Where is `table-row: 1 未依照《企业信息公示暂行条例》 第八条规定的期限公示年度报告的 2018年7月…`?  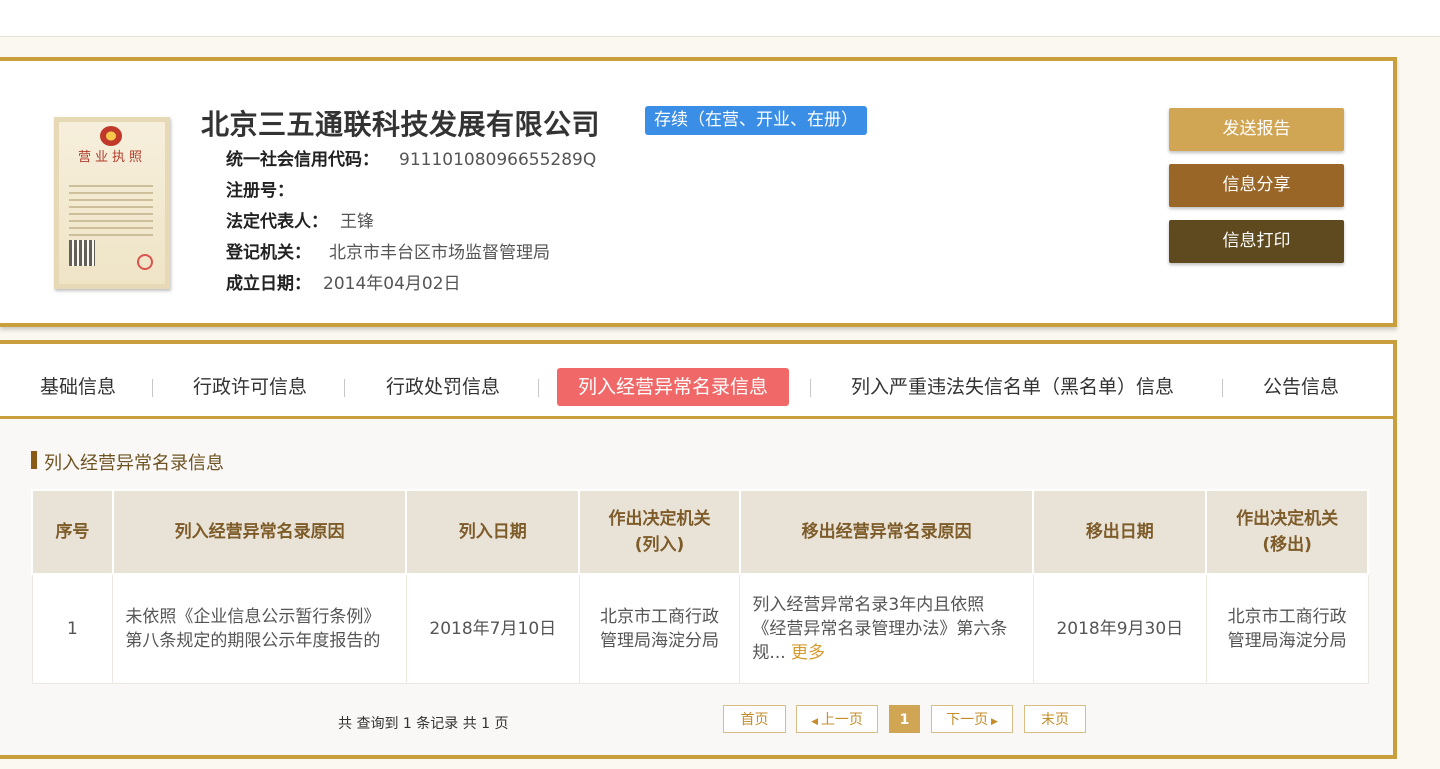 table-row: 1 未依照《企业信息公示暂行条例》 第八条规定的期限公示年度报告的 2018年7月… is located at coordinates (700, 628).